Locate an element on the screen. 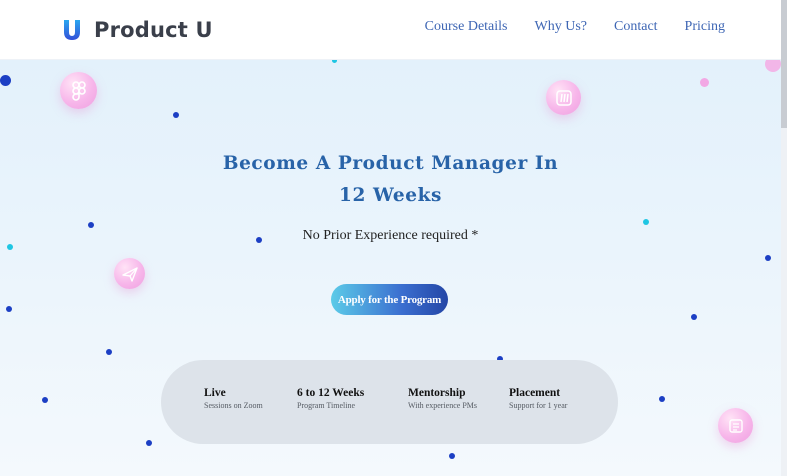 This screenshot has height=476, width=787. feature-mentorship: Mentorship With experience PMs is located at coordinates (442, 398).